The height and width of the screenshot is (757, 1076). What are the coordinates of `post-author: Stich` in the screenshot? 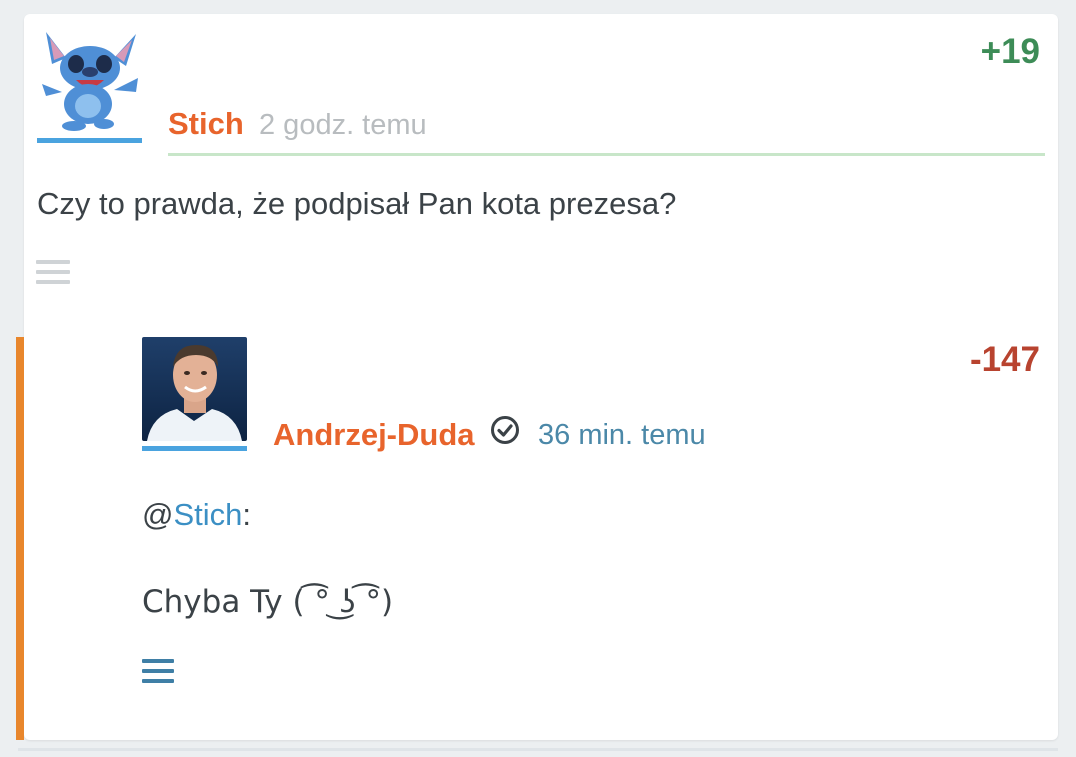 It's located at (206, 124).